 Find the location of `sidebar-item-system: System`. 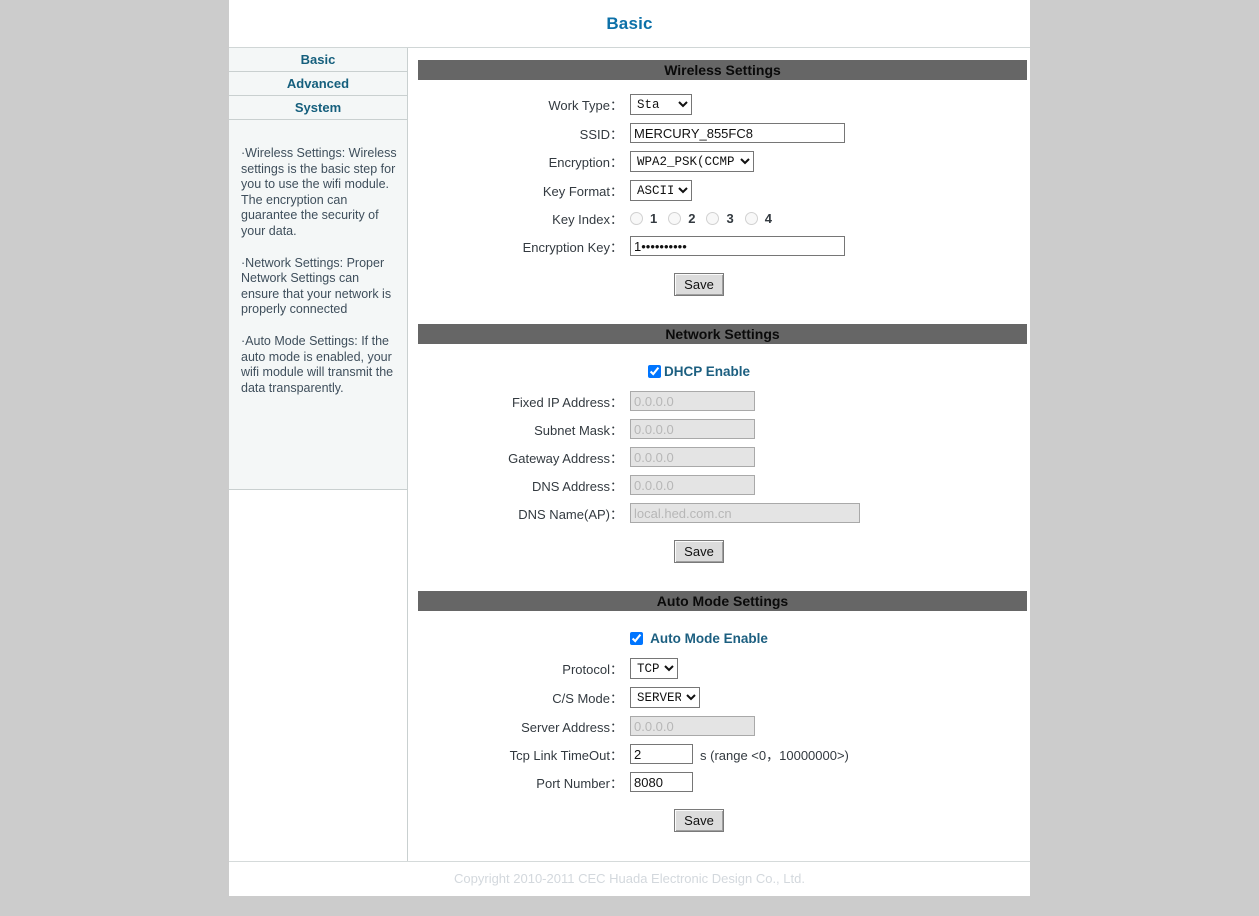

sidebar-item-system: System is located at coordinates (318, 108).